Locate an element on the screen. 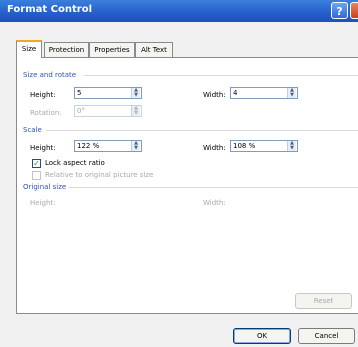  lock-aspect-checkbox: ✓ is located at coordinates (36, 163).